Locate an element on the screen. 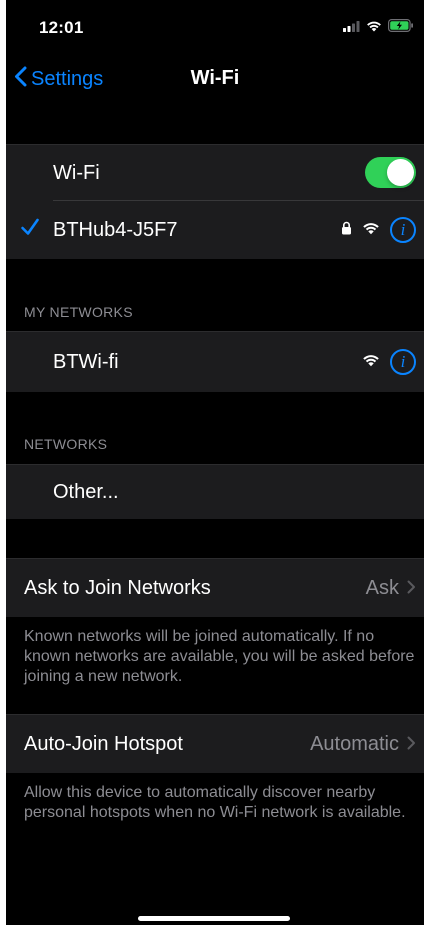  connected-network-accessories: i is located at coordinates (378, 230).